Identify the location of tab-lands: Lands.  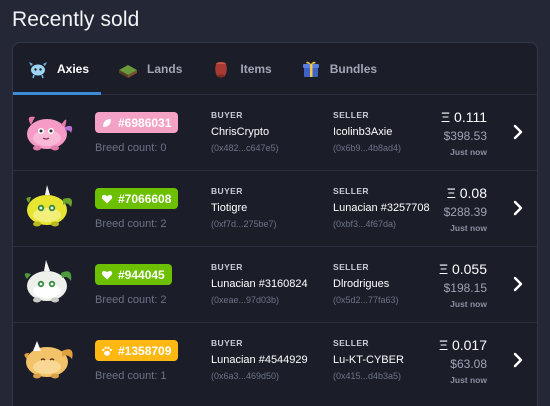
(149, 69).